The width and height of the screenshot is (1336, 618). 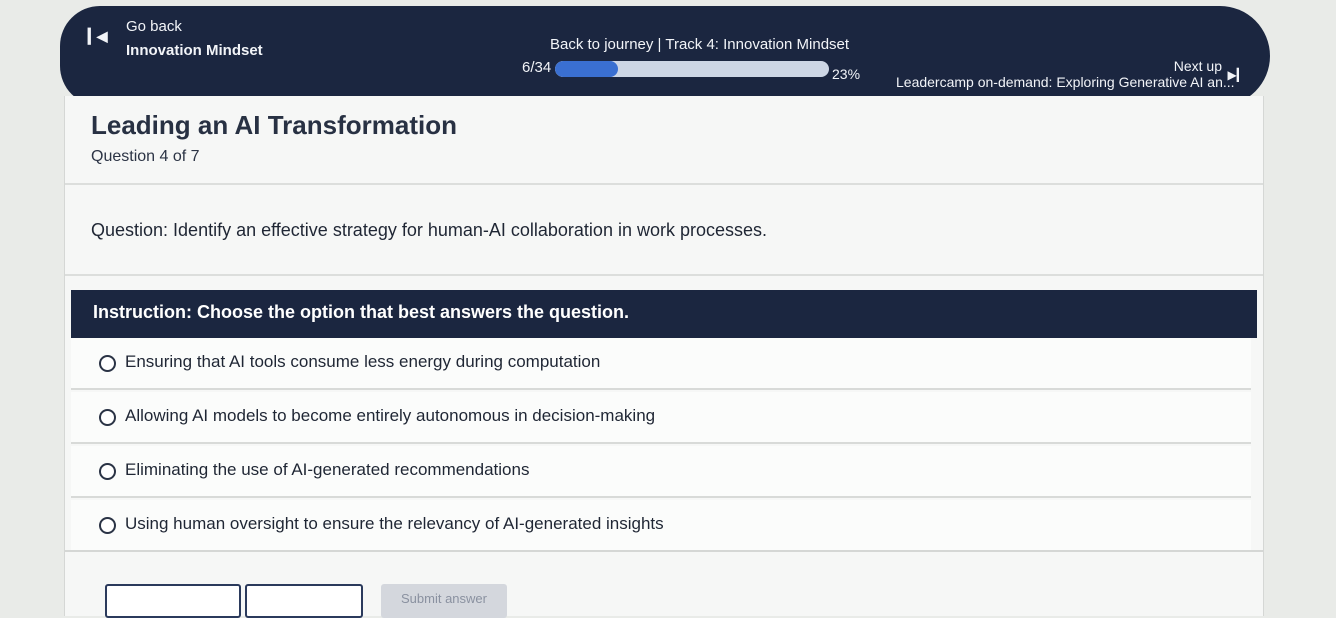 What do you see at coordinates (274, 125) in the screenshot?
I see `quiz-title: Leading an AI Transformation` at bounding box center [274, 125].